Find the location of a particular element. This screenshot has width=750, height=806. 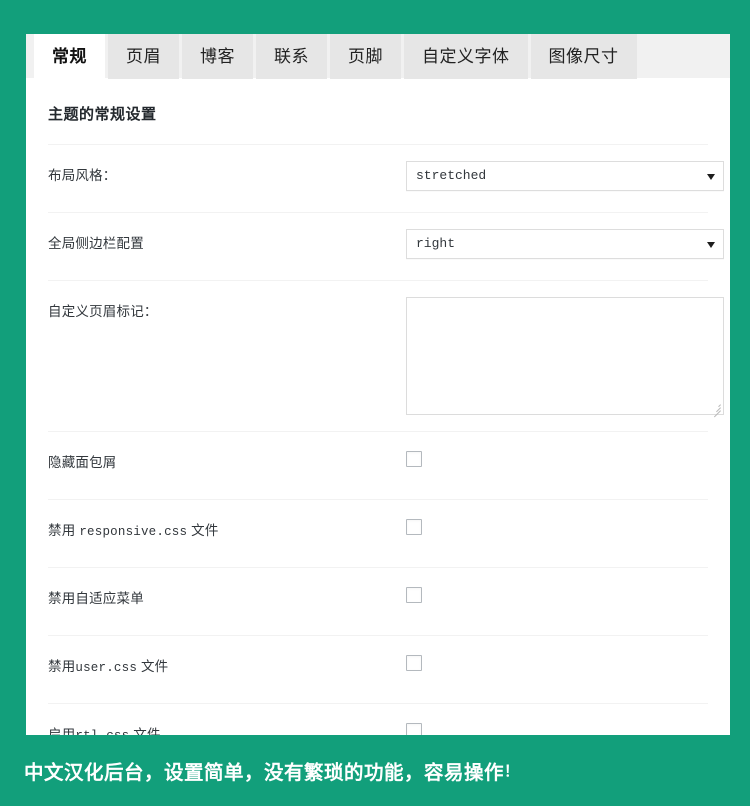

settings-tab-bar: 常规 页眉 博客 联系 页脚 自定义字体 图像尺寸 is located at coordinates (378, 56).